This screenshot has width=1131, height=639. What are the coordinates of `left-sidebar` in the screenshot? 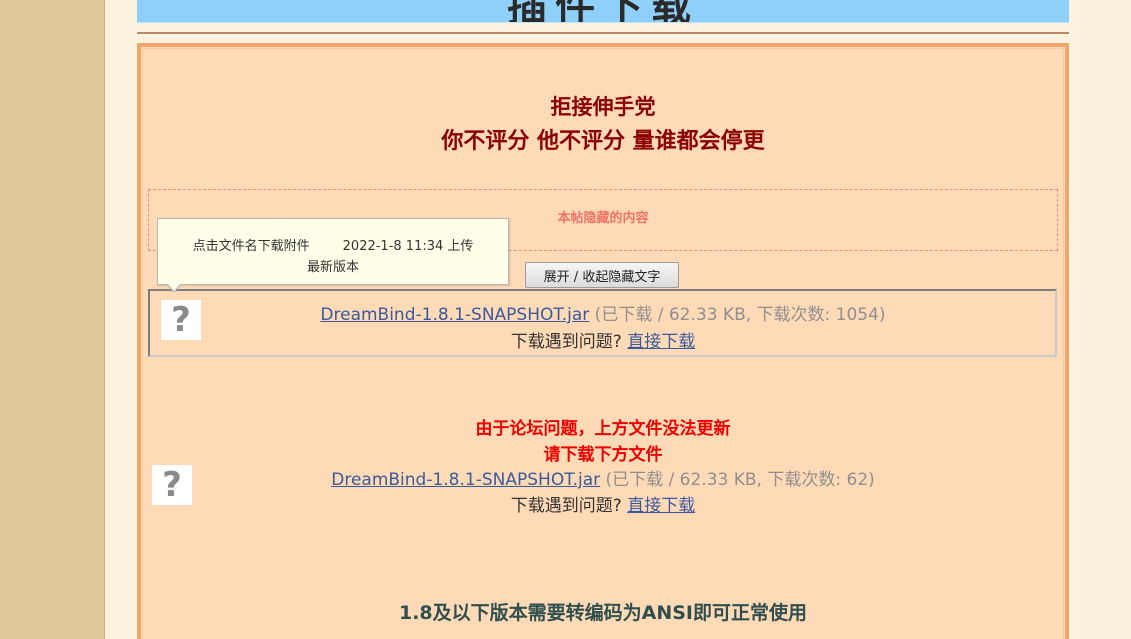 It's located at (52, 319).